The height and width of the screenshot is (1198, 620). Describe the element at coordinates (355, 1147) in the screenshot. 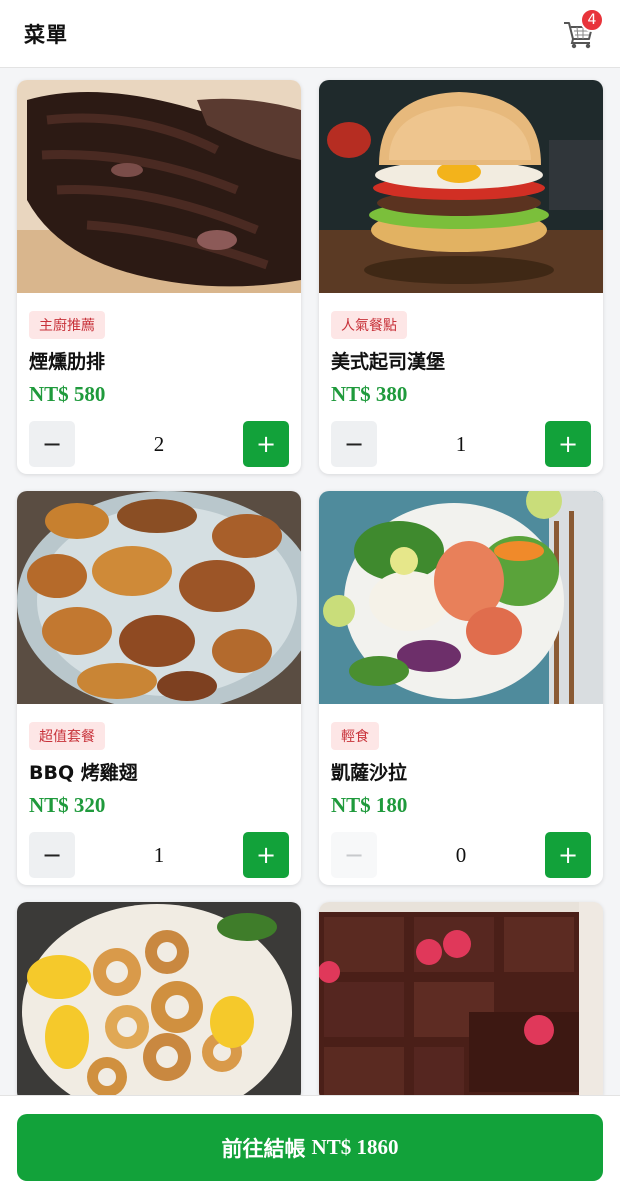

I see `checkout-total: NT$ 1860` at that location.